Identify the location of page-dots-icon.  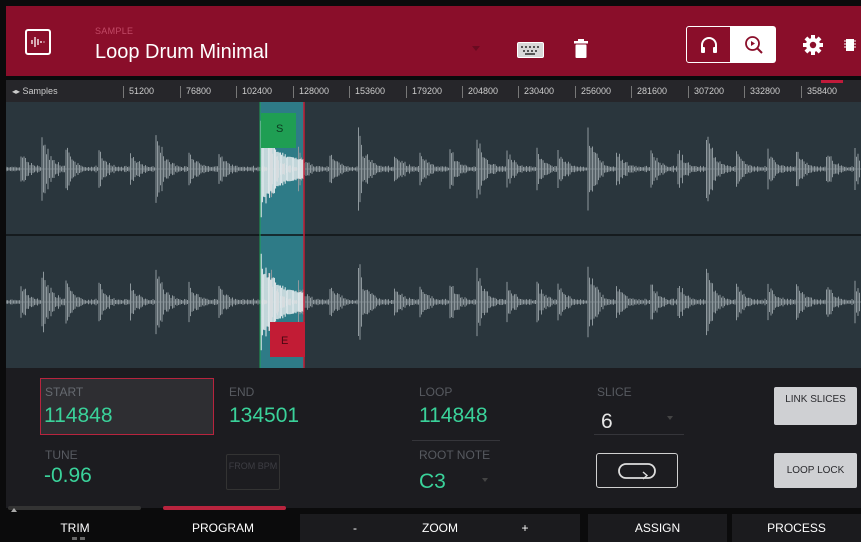
(78, 538).